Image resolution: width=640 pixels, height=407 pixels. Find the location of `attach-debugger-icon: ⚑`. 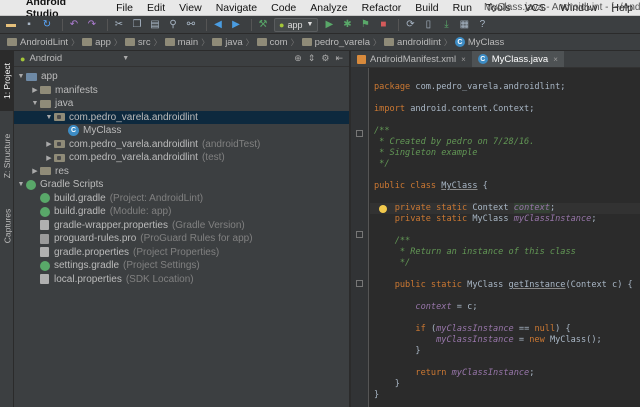

attach-debugger-icon: ⚑ is located at coordinates (365, 25).